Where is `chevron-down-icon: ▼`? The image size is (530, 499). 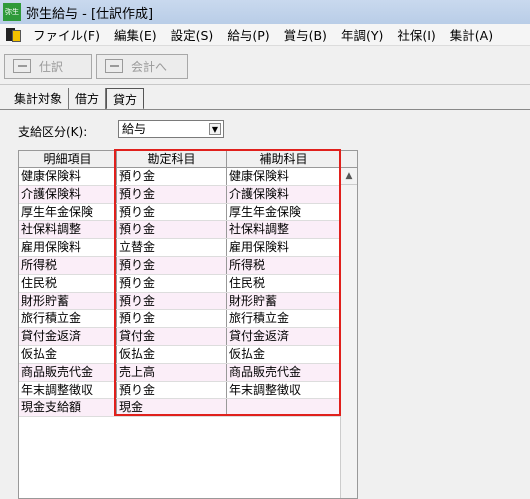
chevron-down-icon: ▼ is located at coordinates (215, 129).